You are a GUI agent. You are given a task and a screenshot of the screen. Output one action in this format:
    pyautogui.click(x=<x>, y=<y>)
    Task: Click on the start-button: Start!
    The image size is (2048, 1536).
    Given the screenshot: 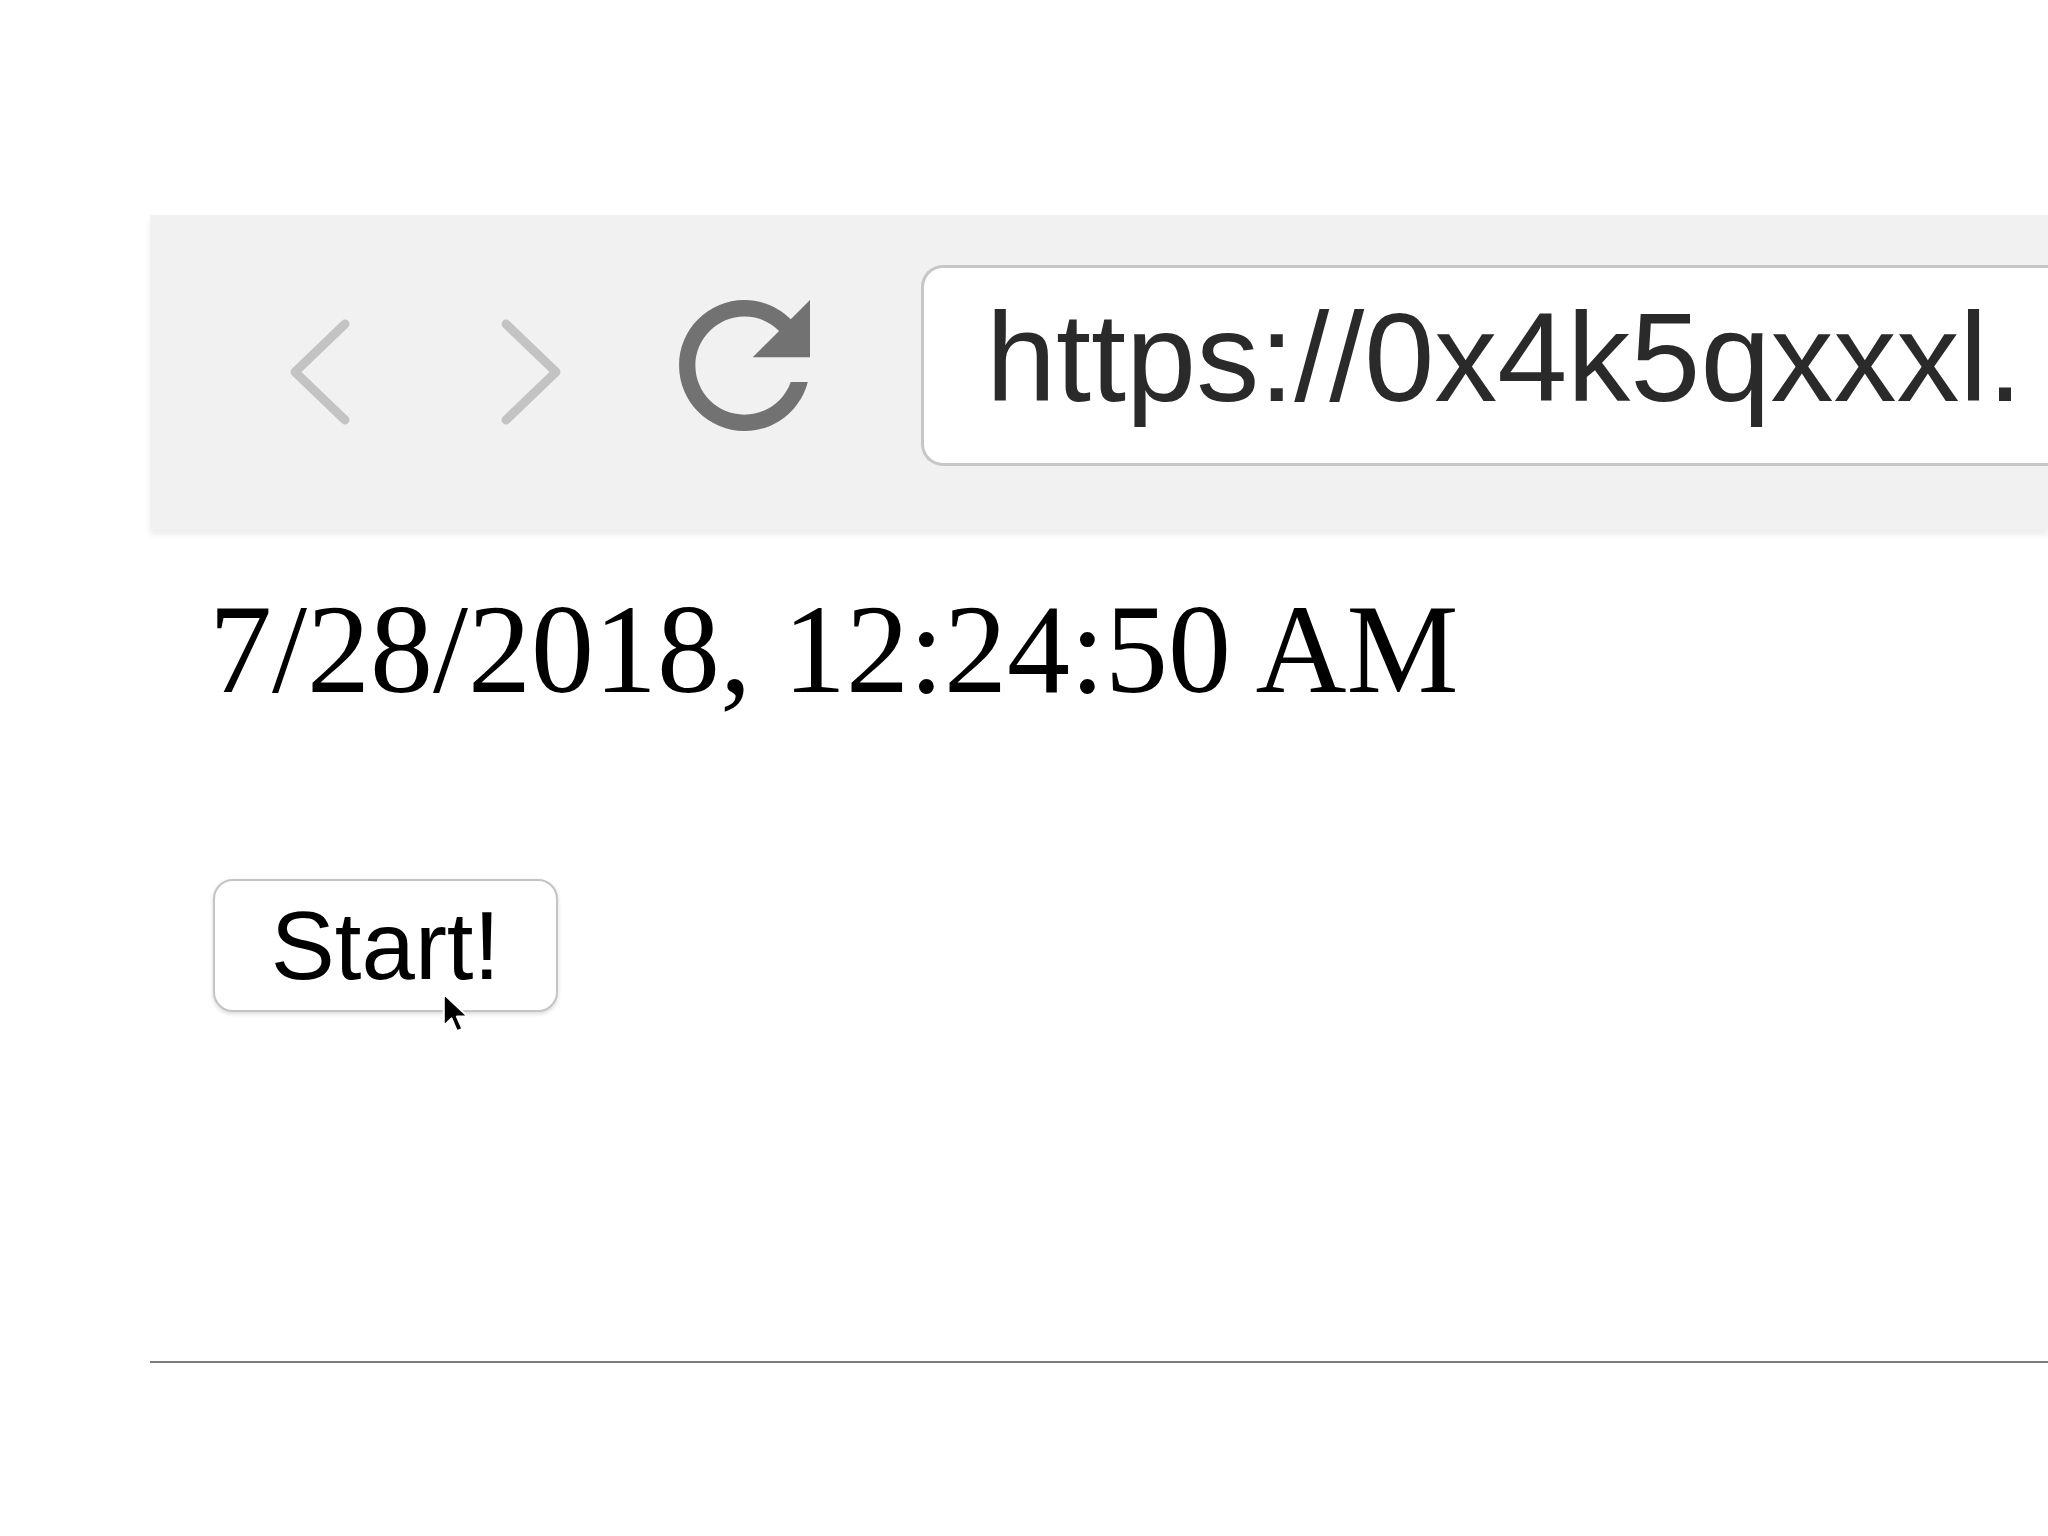 What is the action you would take?
    pyautogui.click(x=385, y=945)
    